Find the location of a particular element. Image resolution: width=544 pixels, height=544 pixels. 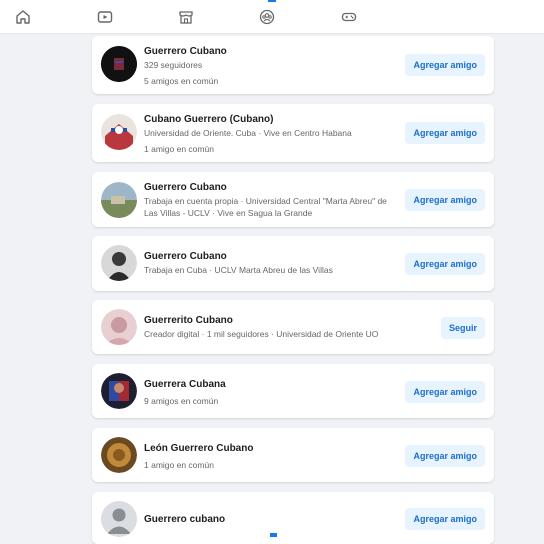

result-card: Guerrero cubano Agregar amigo is located at coordinates (293, 518).